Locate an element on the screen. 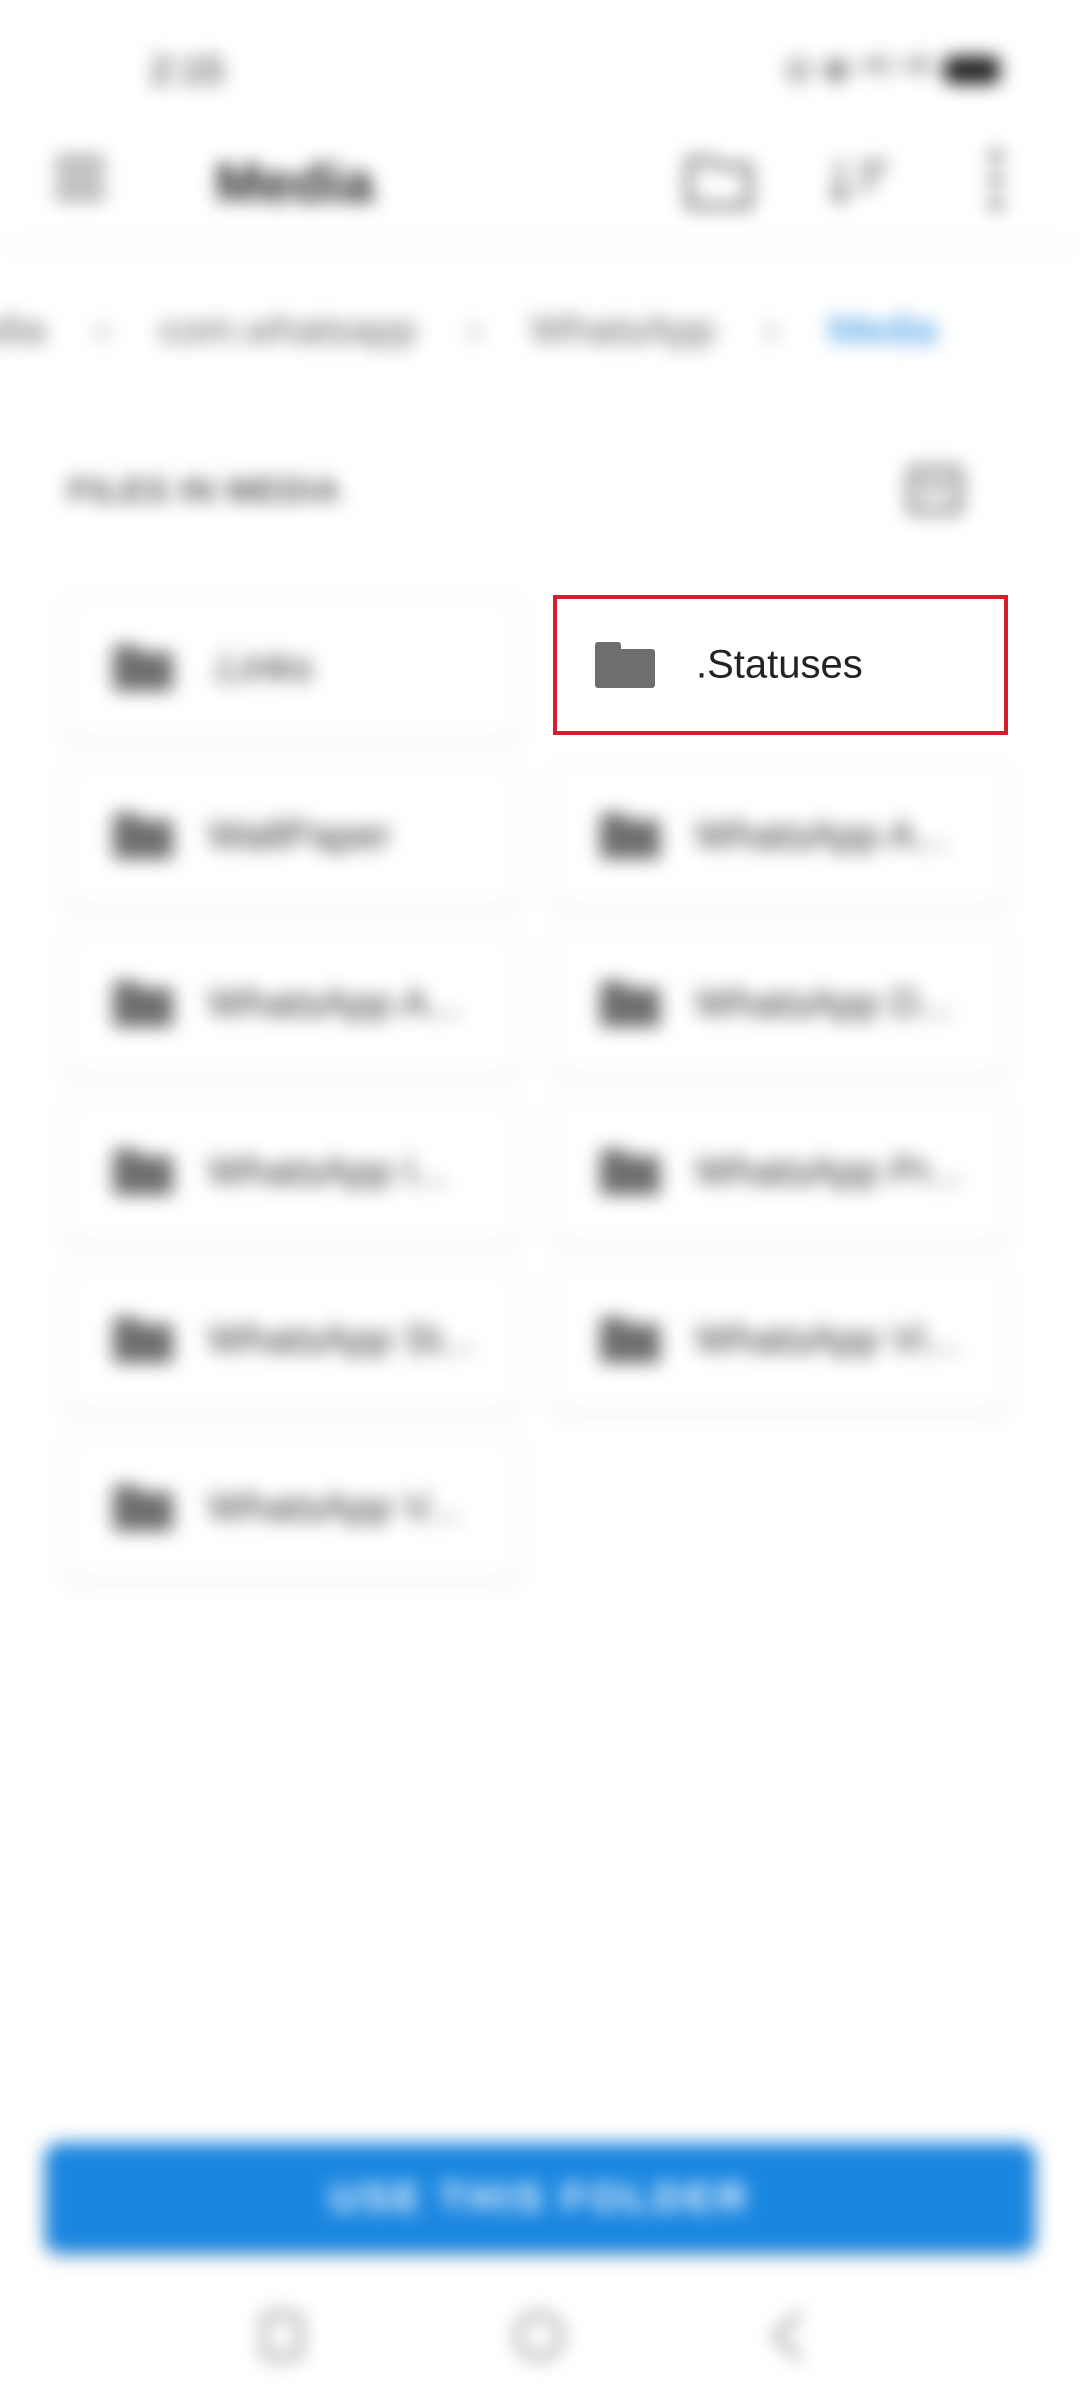 The width and height of the screenshot is (1080, 2400). more-options-icon is located at coordinates (997, 182).